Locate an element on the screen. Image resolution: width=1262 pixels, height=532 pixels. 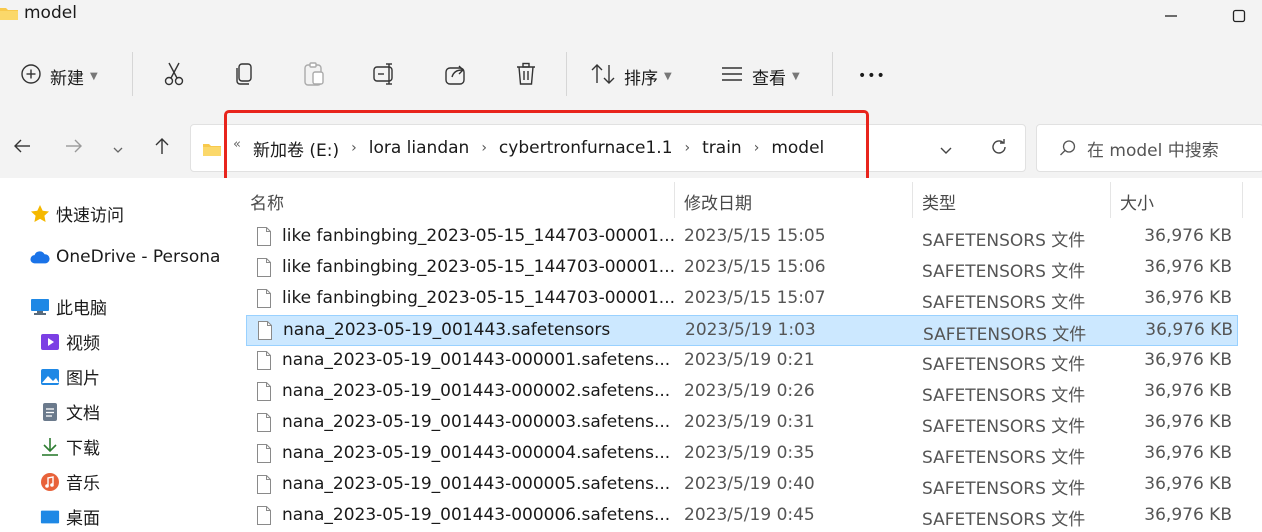
search-box: 在 model 中搜索 is located at coordinates (1149, 148).